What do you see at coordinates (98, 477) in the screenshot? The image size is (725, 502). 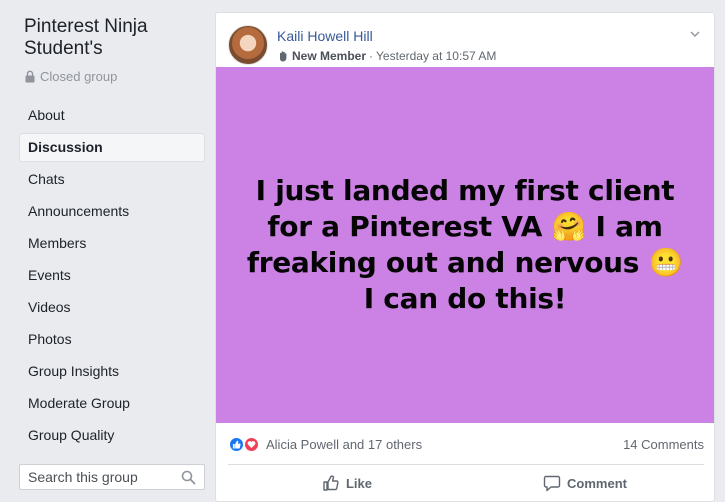 I see `search-input` at bounding box center [98, 477].